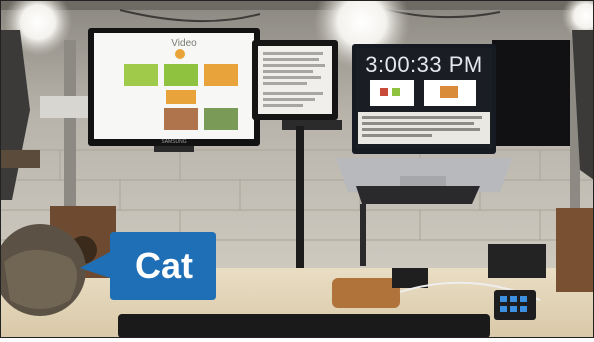  I want to click on black-tray, so click(410, 278).